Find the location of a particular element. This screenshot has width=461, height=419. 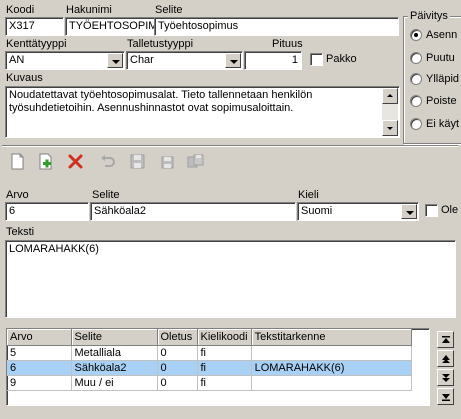

radio-label-asenn: Asenn is located at coordinates (442, 35).